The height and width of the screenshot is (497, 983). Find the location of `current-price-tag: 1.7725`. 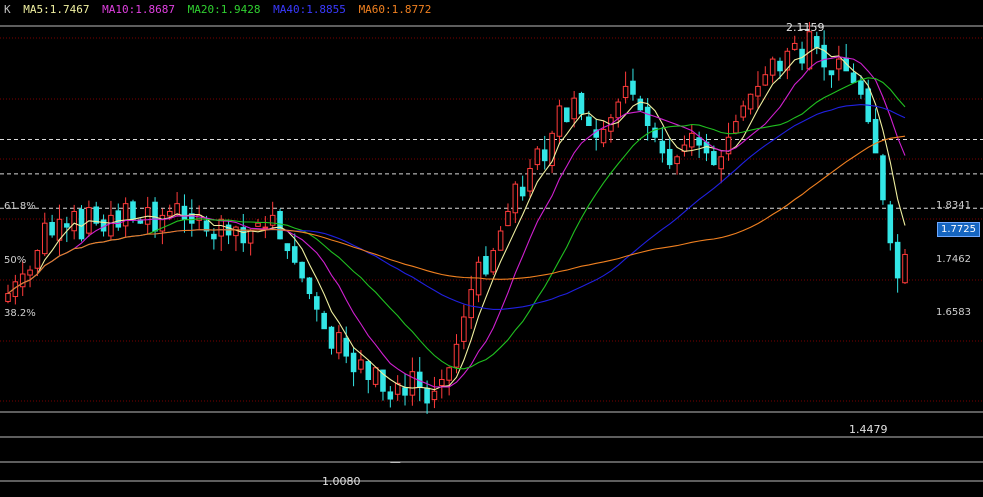

current-price-tag: 1.7725 is located at coordinates (958, 229).